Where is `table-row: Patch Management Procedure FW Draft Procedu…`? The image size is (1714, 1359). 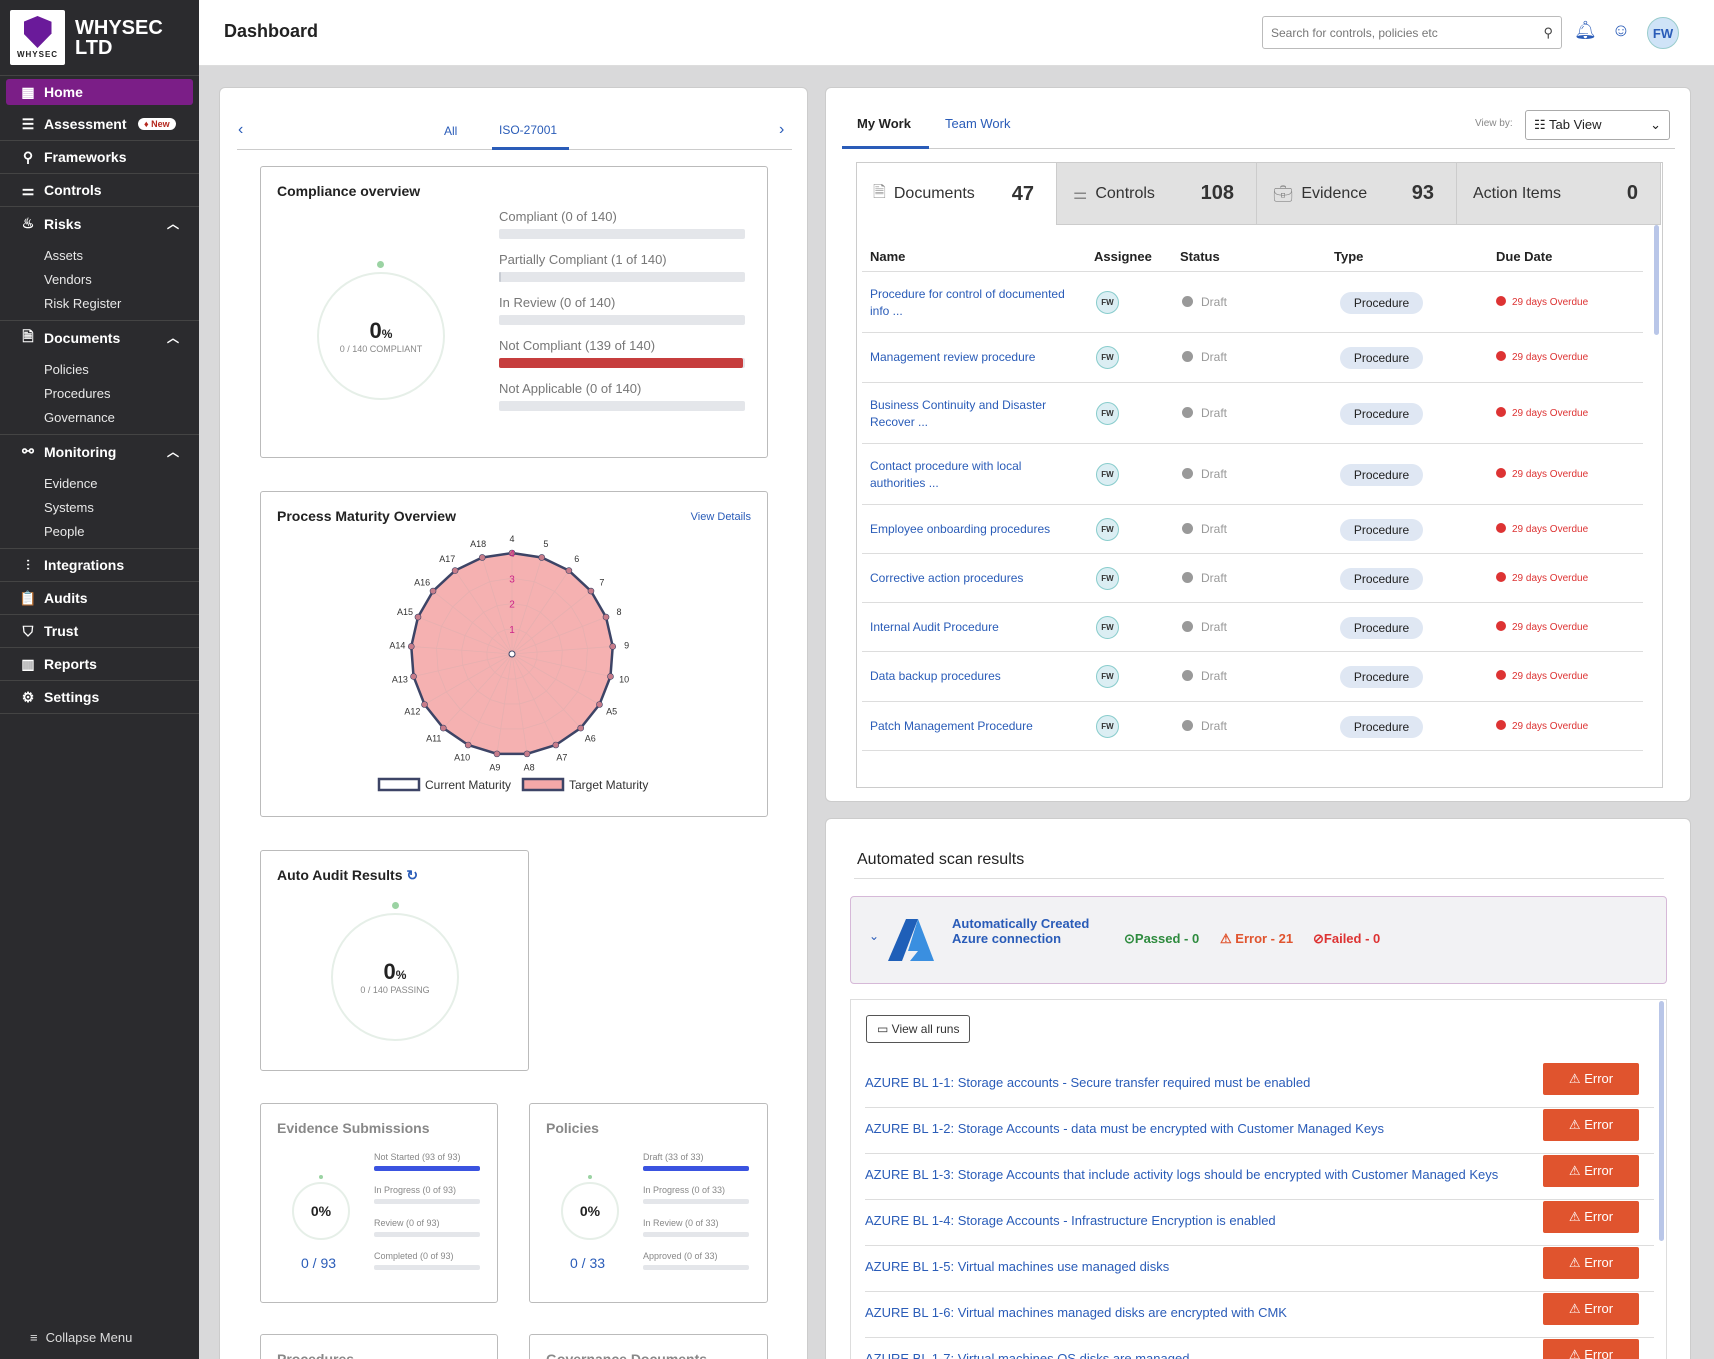 table-row: Patch Management Procedure FW Draft Procedu… is located at coordinates (1252, 726).